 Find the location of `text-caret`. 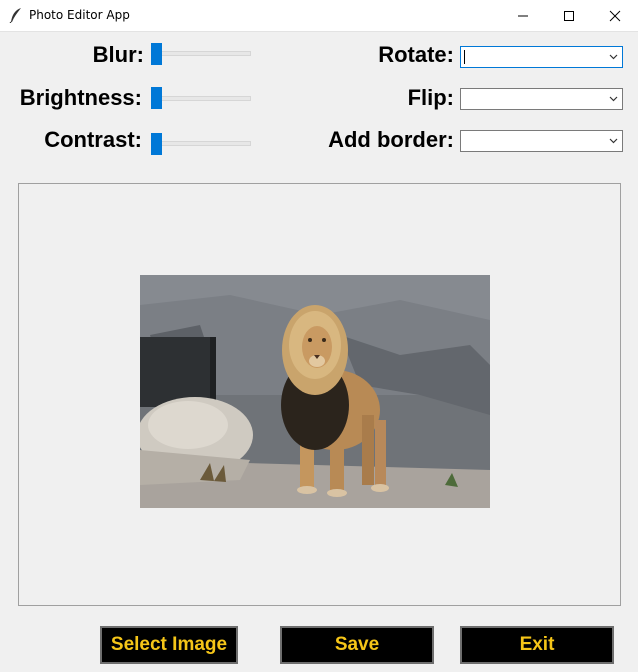

text-caret is located at coordinates (464, 57).